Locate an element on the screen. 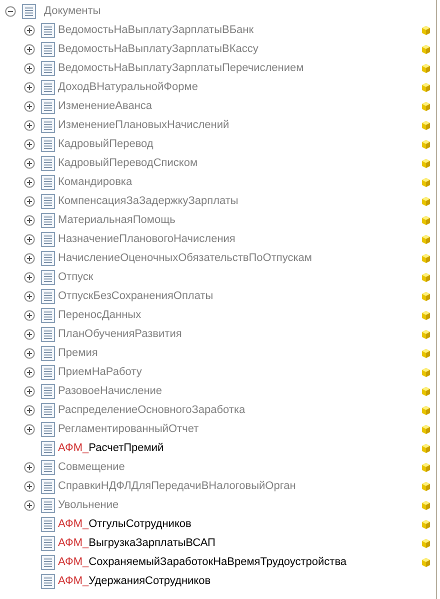  tree-item-label: СправкиНДФЛДляПередачиВНалоговыйОрган is located at coordinates (177, 486).